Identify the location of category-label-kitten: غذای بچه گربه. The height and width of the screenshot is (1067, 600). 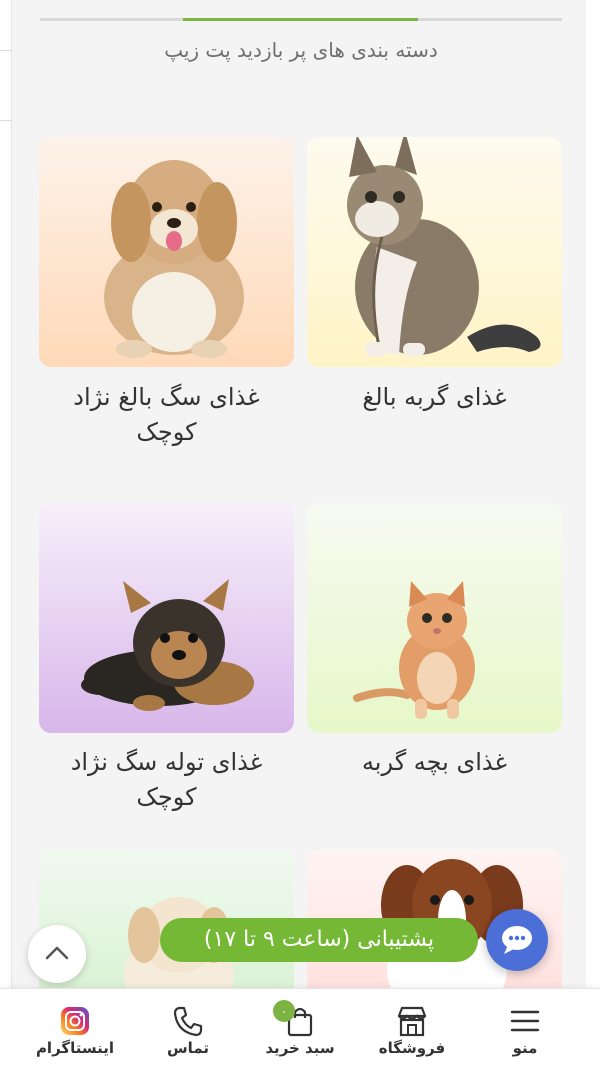
(434, 762).